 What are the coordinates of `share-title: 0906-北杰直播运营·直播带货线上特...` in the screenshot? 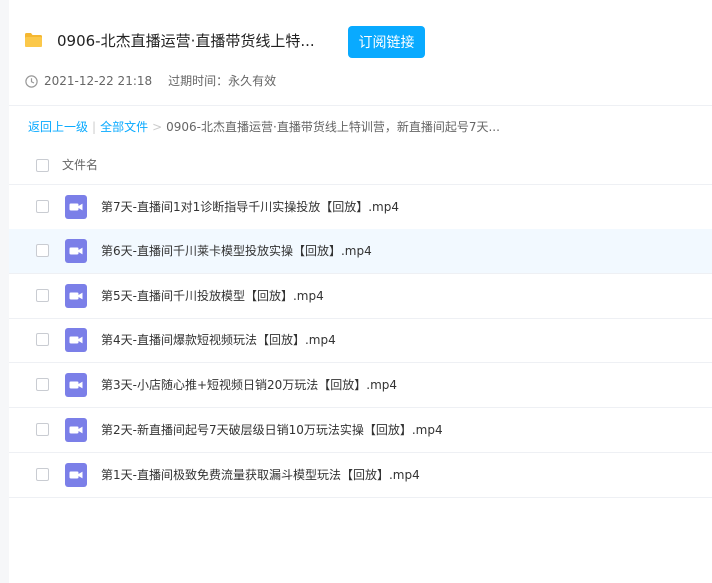 It's located at (186, 41).